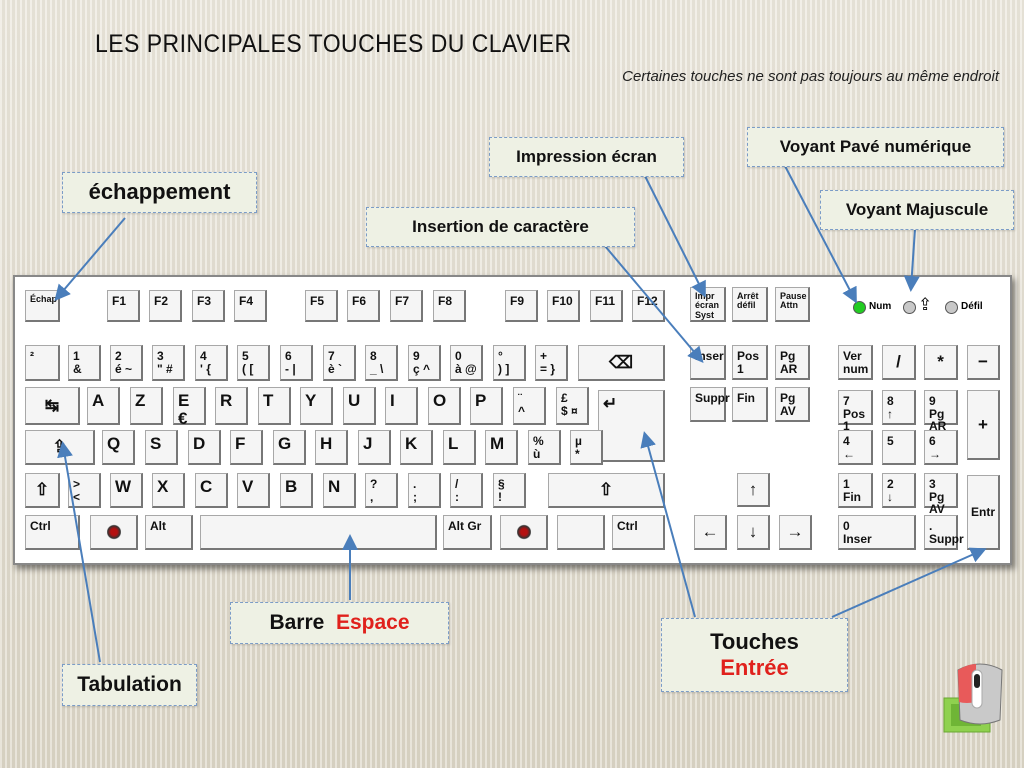  Describe the element at coordinates (466, 490) in the screenshot. I see `key: / :` at that location.